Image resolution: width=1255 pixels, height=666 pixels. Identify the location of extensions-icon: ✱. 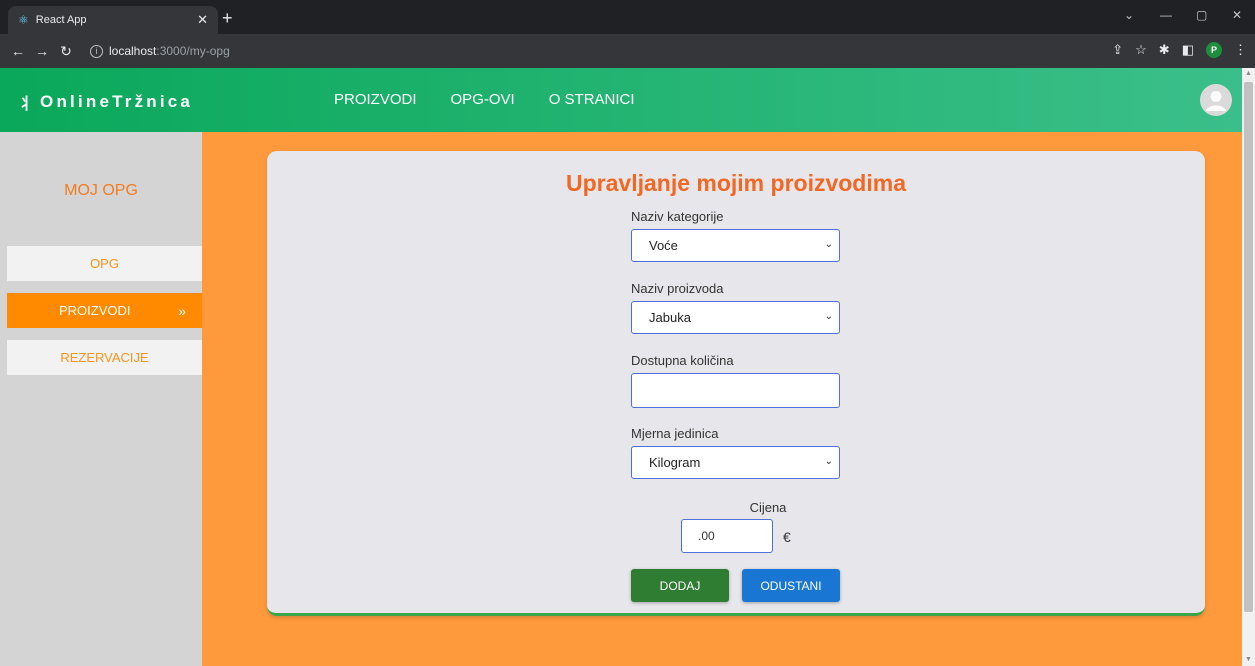
(1164, 50).